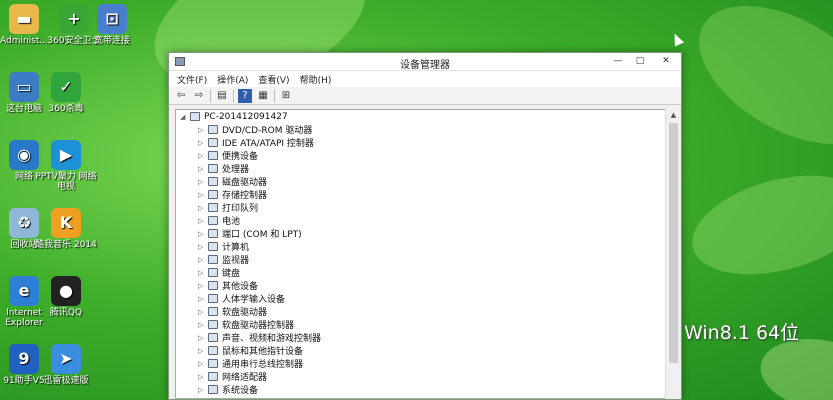 Image resolution: width=833 pixels, height=400 pixels. Describe the element at coordinates (420, 155) in the screenshot. I see `device-category-item: ▷ 便携设备` at that location.